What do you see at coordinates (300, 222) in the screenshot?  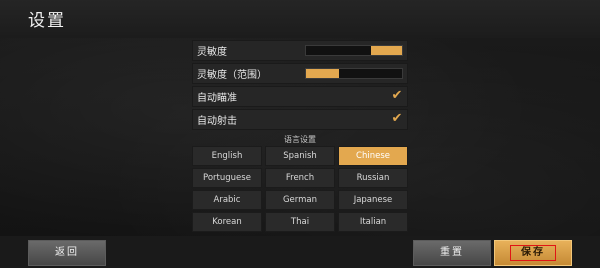 I see `language-option-thai: Thai` at bounding box center [300, 222].